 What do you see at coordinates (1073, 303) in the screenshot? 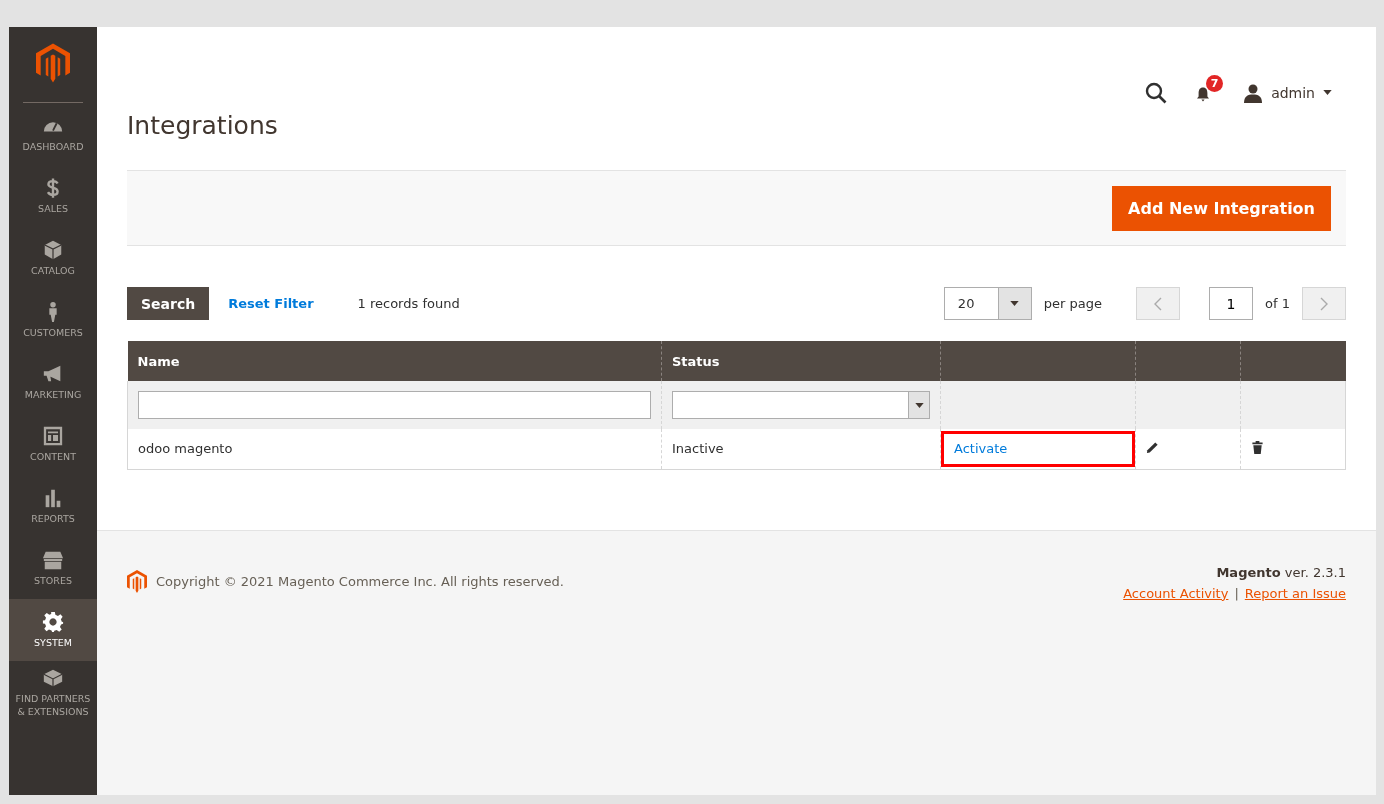
I see `per-page-label: per page` at bounding box center [1073, 303].